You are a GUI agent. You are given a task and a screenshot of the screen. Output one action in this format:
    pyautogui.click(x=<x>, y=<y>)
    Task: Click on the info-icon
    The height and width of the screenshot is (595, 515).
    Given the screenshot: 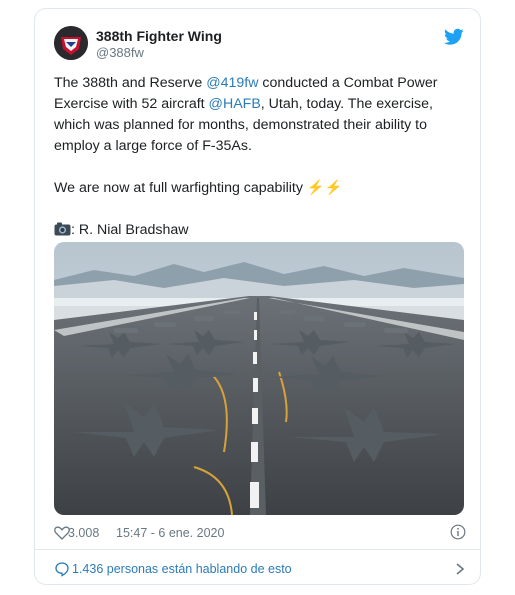 What is the action you would take?
    pyautogui.click(x=458, y=532)
    